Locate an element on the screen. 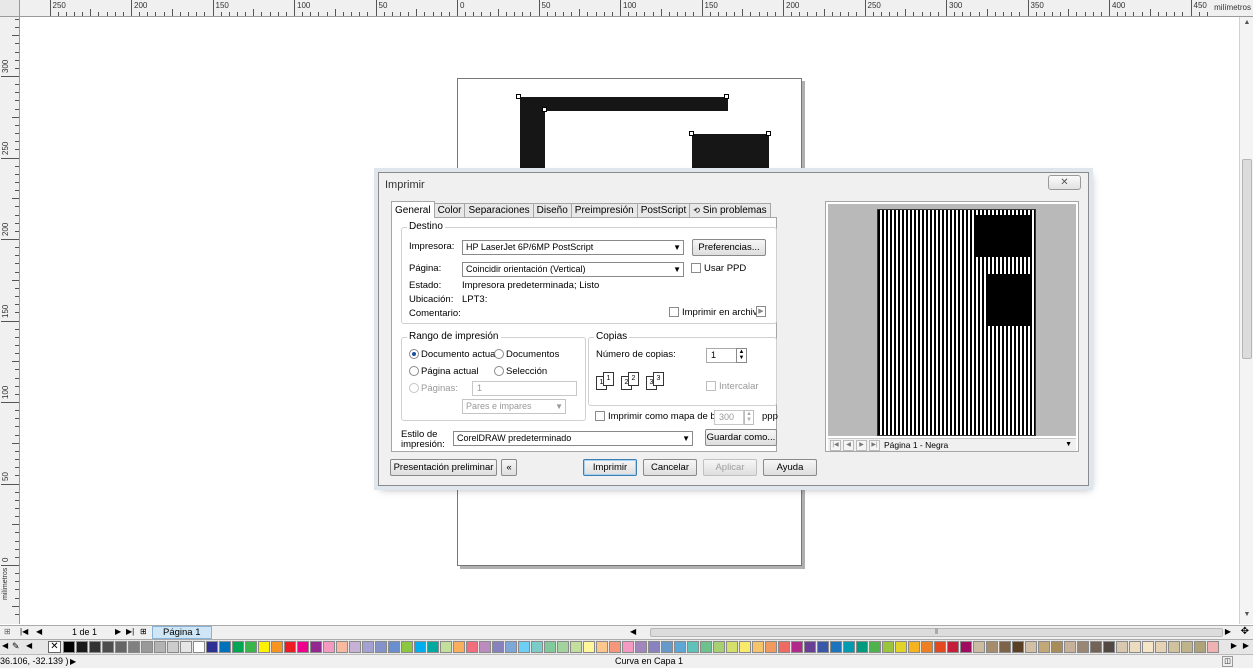  cancel-button: Cancelar is located at coordinates (670, 467).